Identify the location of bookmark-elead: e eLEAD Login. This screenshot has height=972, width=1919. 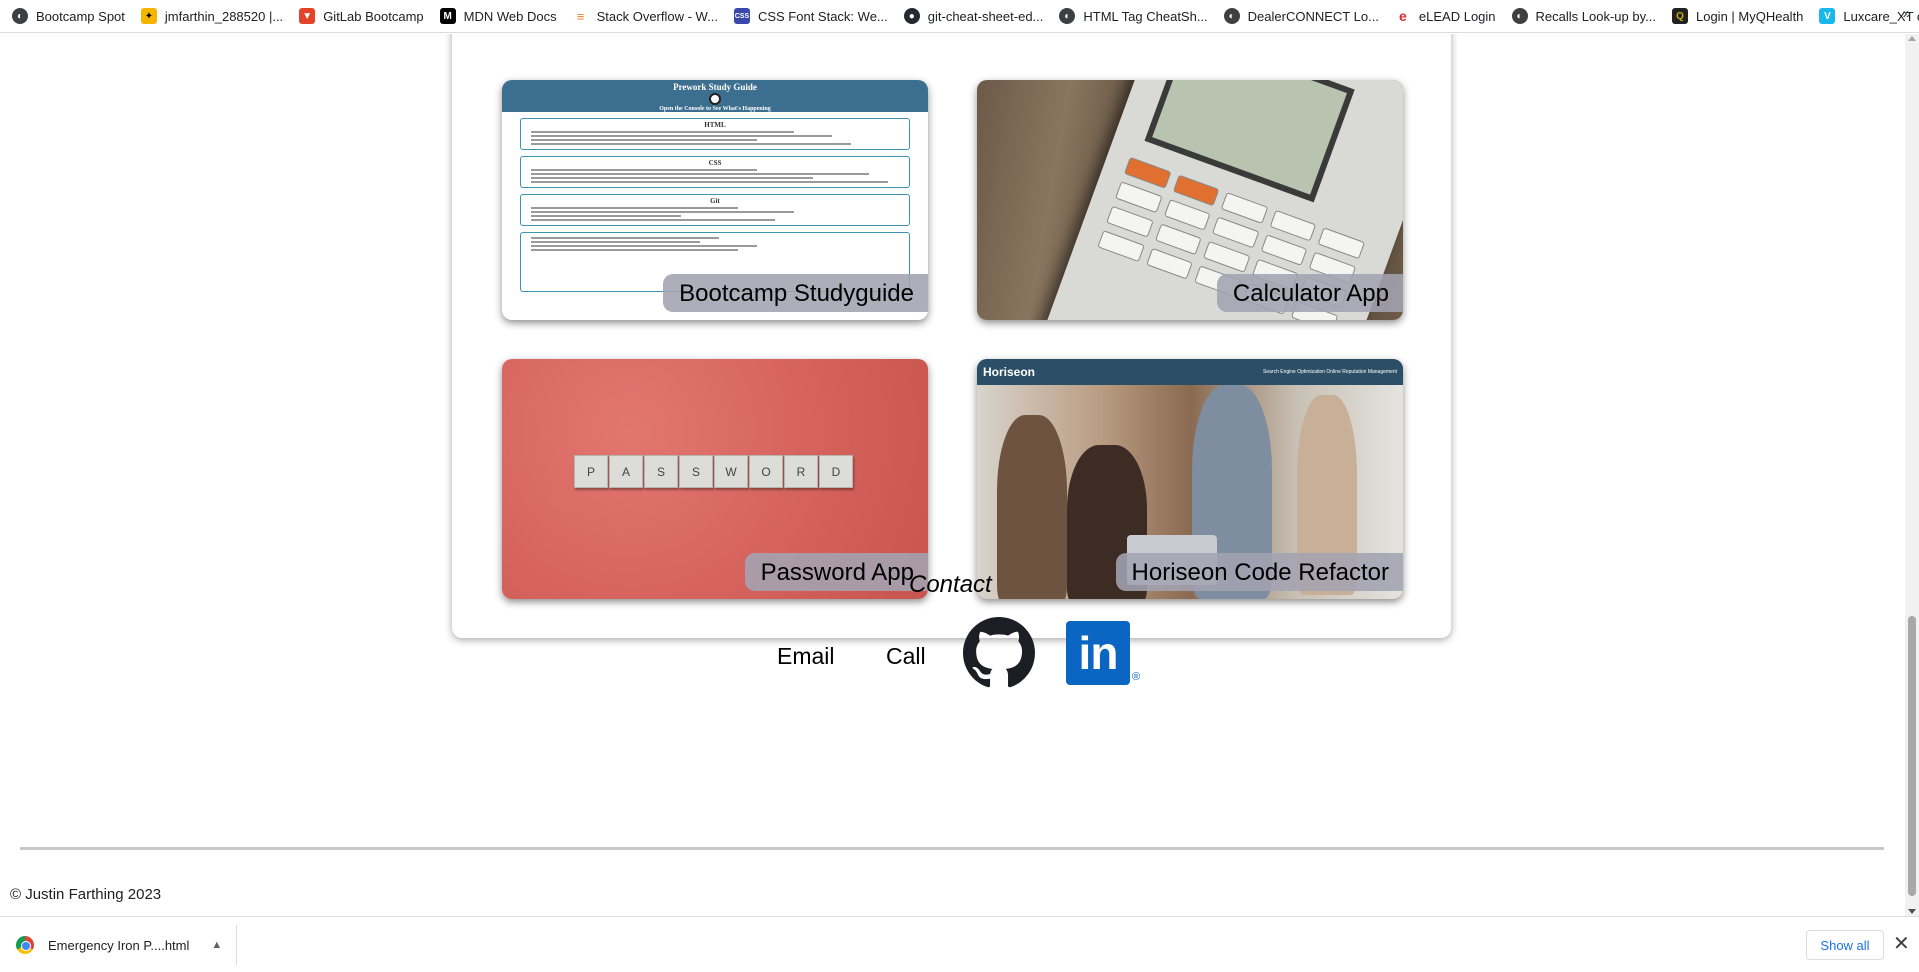
(1445, 16).